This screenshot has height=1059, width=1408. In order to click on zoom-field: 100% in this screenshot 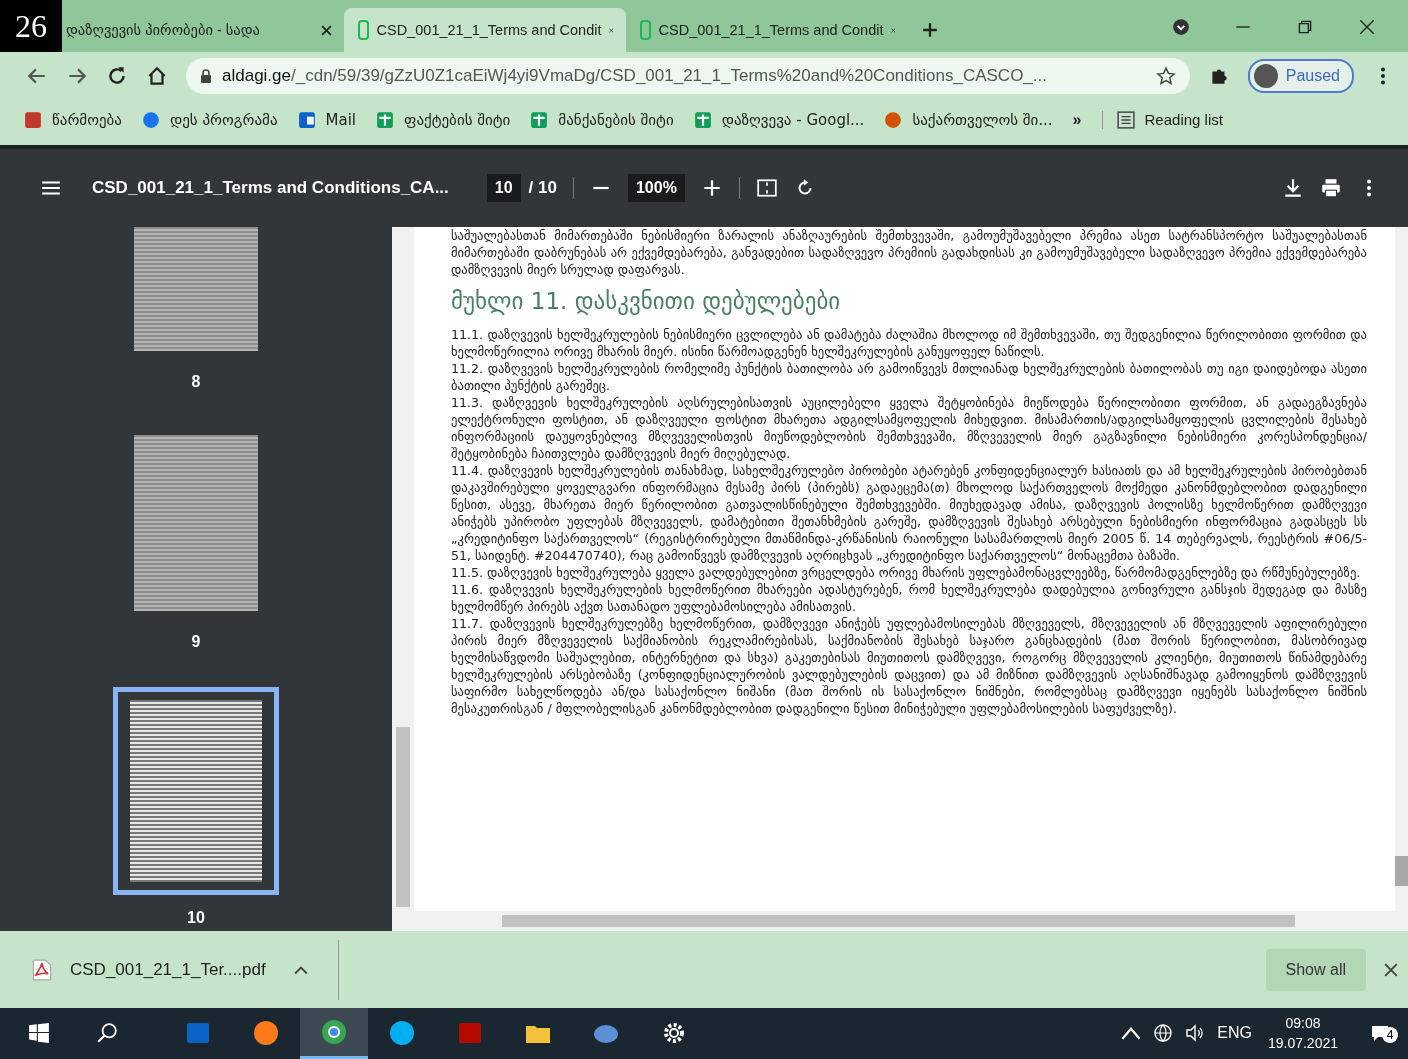, I will do `click(656, 187)`.